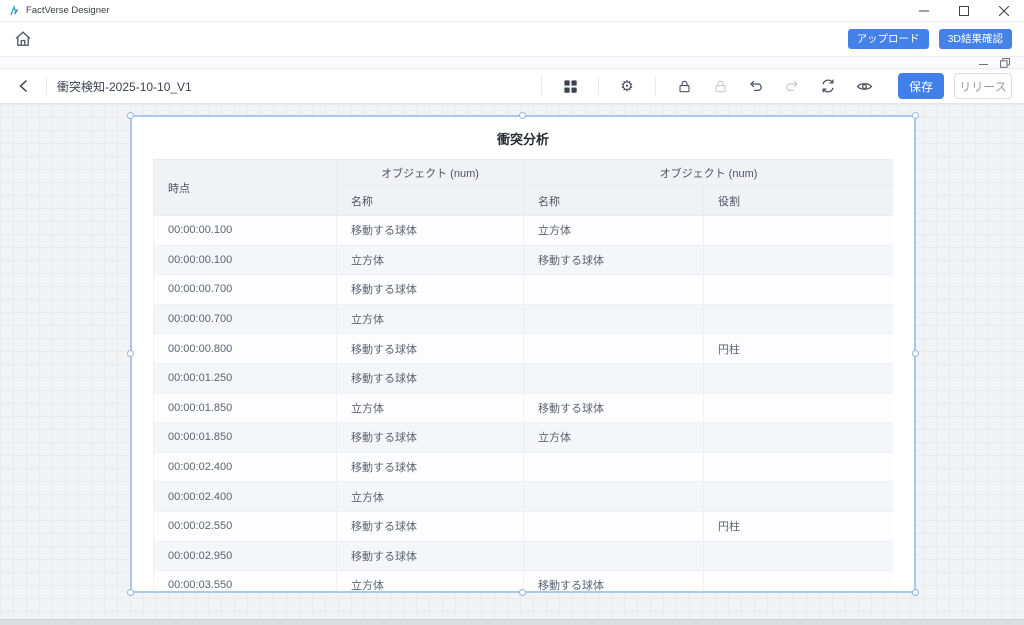 The image size is (1024, 625). What do you see at coordinates (522, 139) in the screenshot?
I see `widget-title: 衝突分析` at bounding box center [522, 139].